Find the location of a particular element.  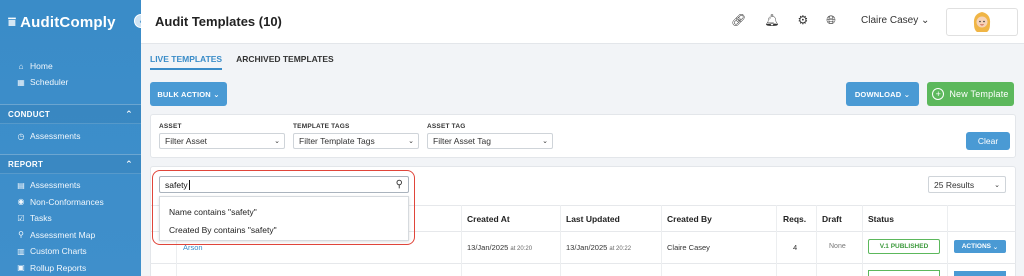

sidebar-item-conduct-assessments: ◷ Assessments is located at coordinates (70, 136).